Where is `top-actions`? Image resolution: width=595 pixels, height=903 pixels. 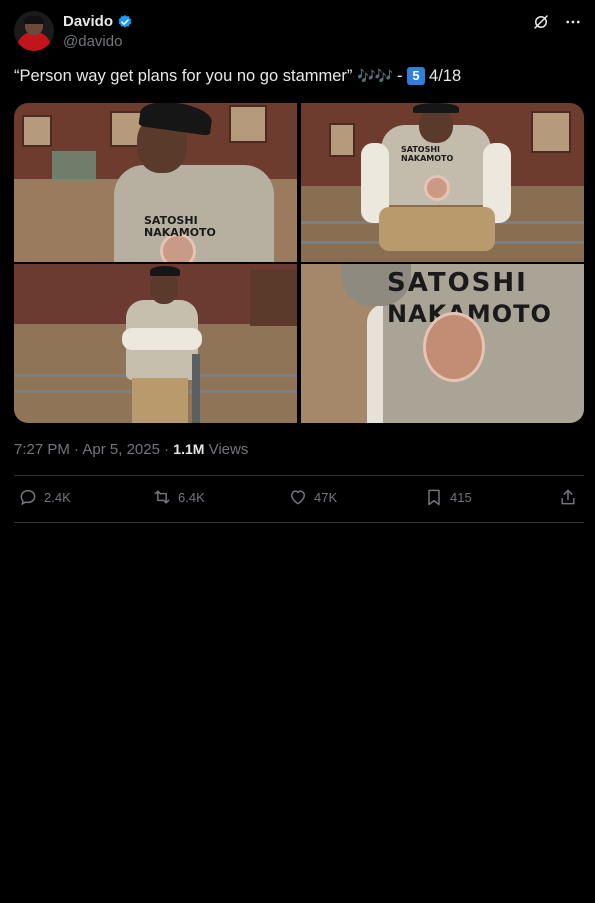 top-actions is located at coordinates (557, 22).